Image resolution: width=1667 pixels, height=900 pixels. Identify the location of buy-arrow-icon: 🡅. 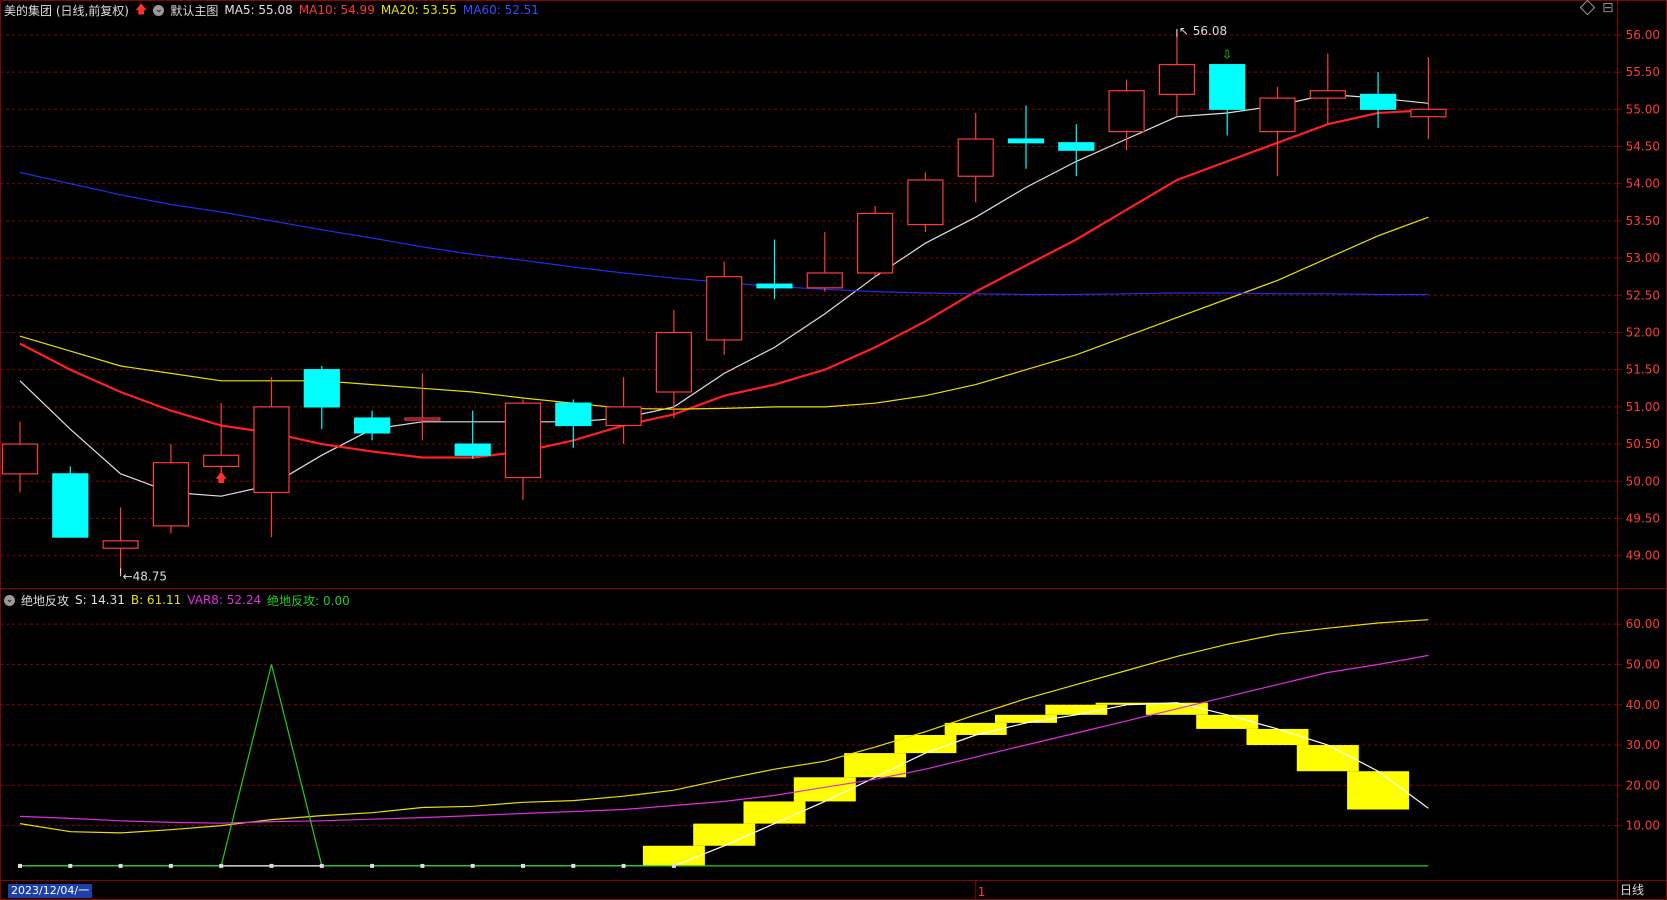
(221, 478).